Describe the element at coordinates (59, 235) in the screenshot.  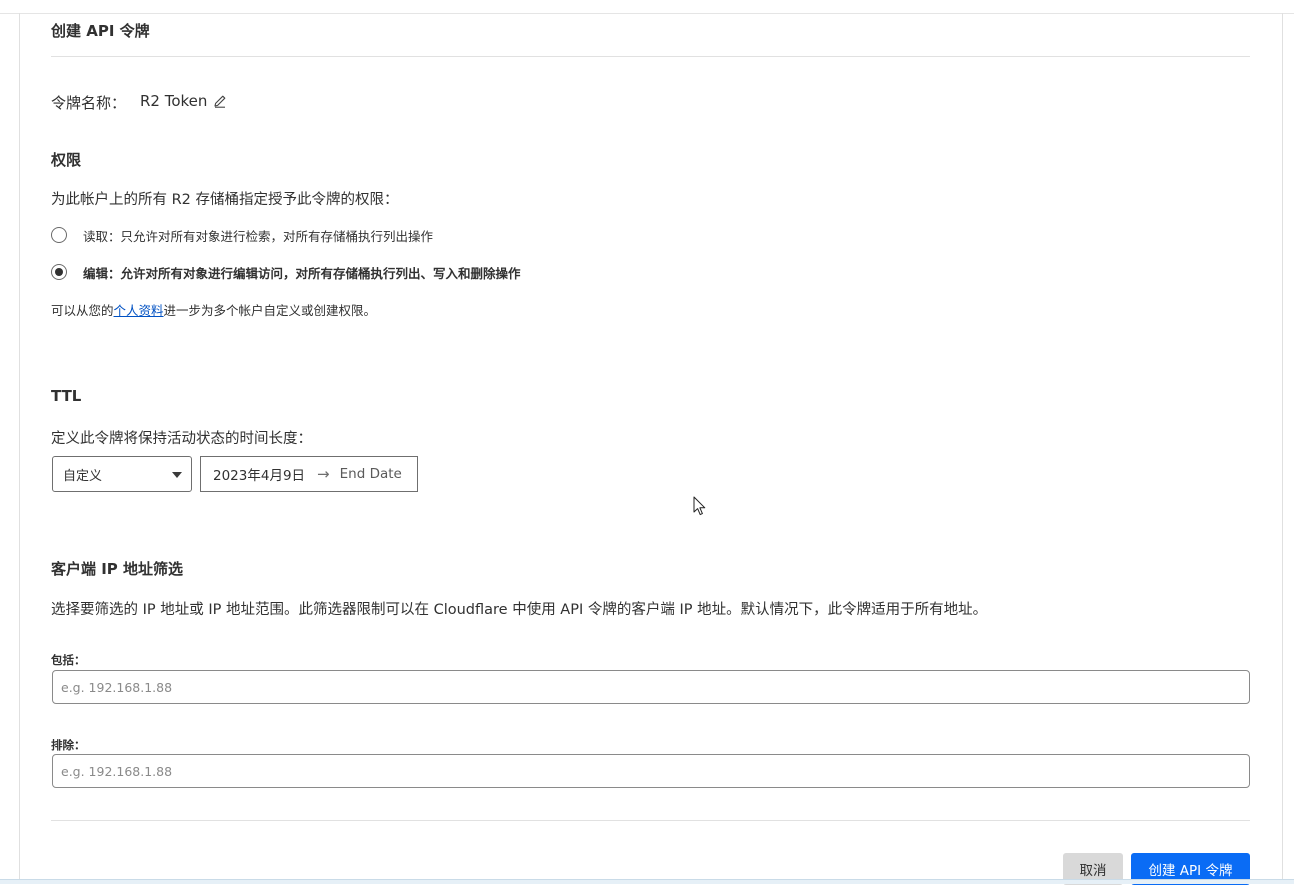
I see `radio-read` at that location.